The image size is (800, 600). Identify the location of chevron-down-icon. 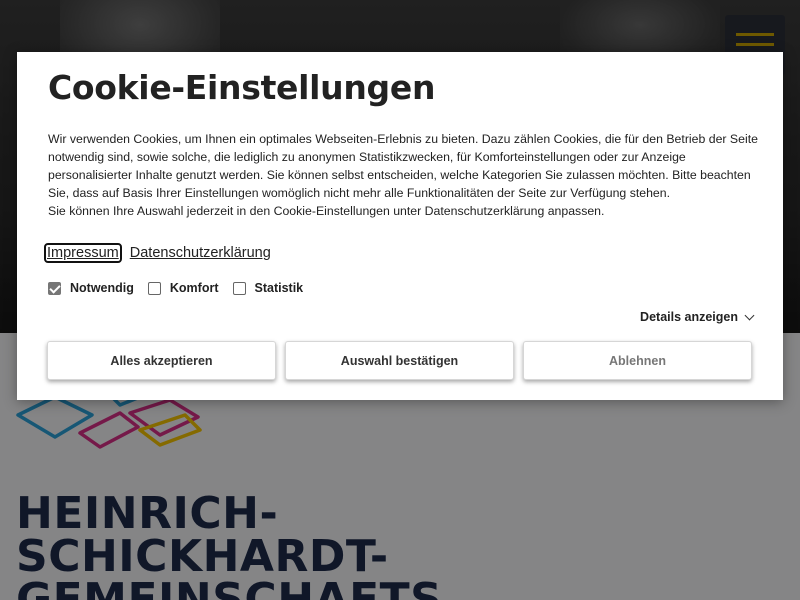
(749, 315).